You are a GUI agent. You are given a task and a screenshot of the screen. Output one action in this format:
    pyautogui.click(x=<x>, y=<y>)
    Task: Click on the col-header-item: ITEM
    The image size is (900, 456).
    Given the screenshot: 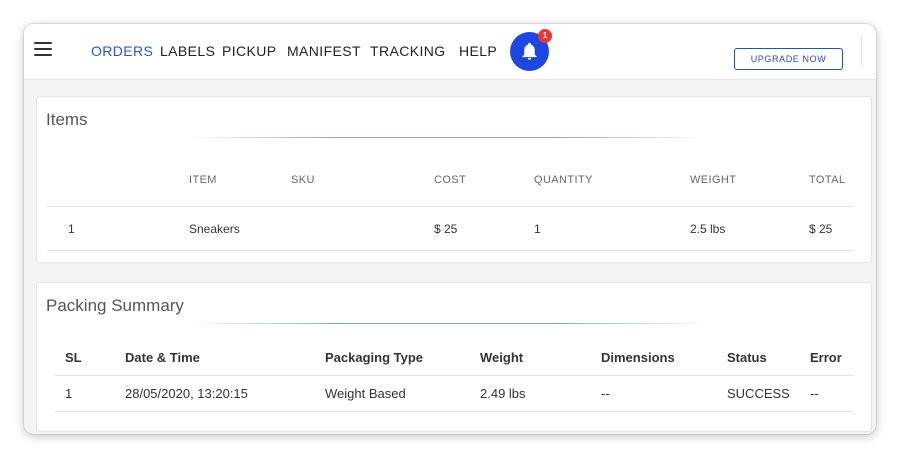 What is the action you would take?
    pyautogui.click(x=203, y=180)
    